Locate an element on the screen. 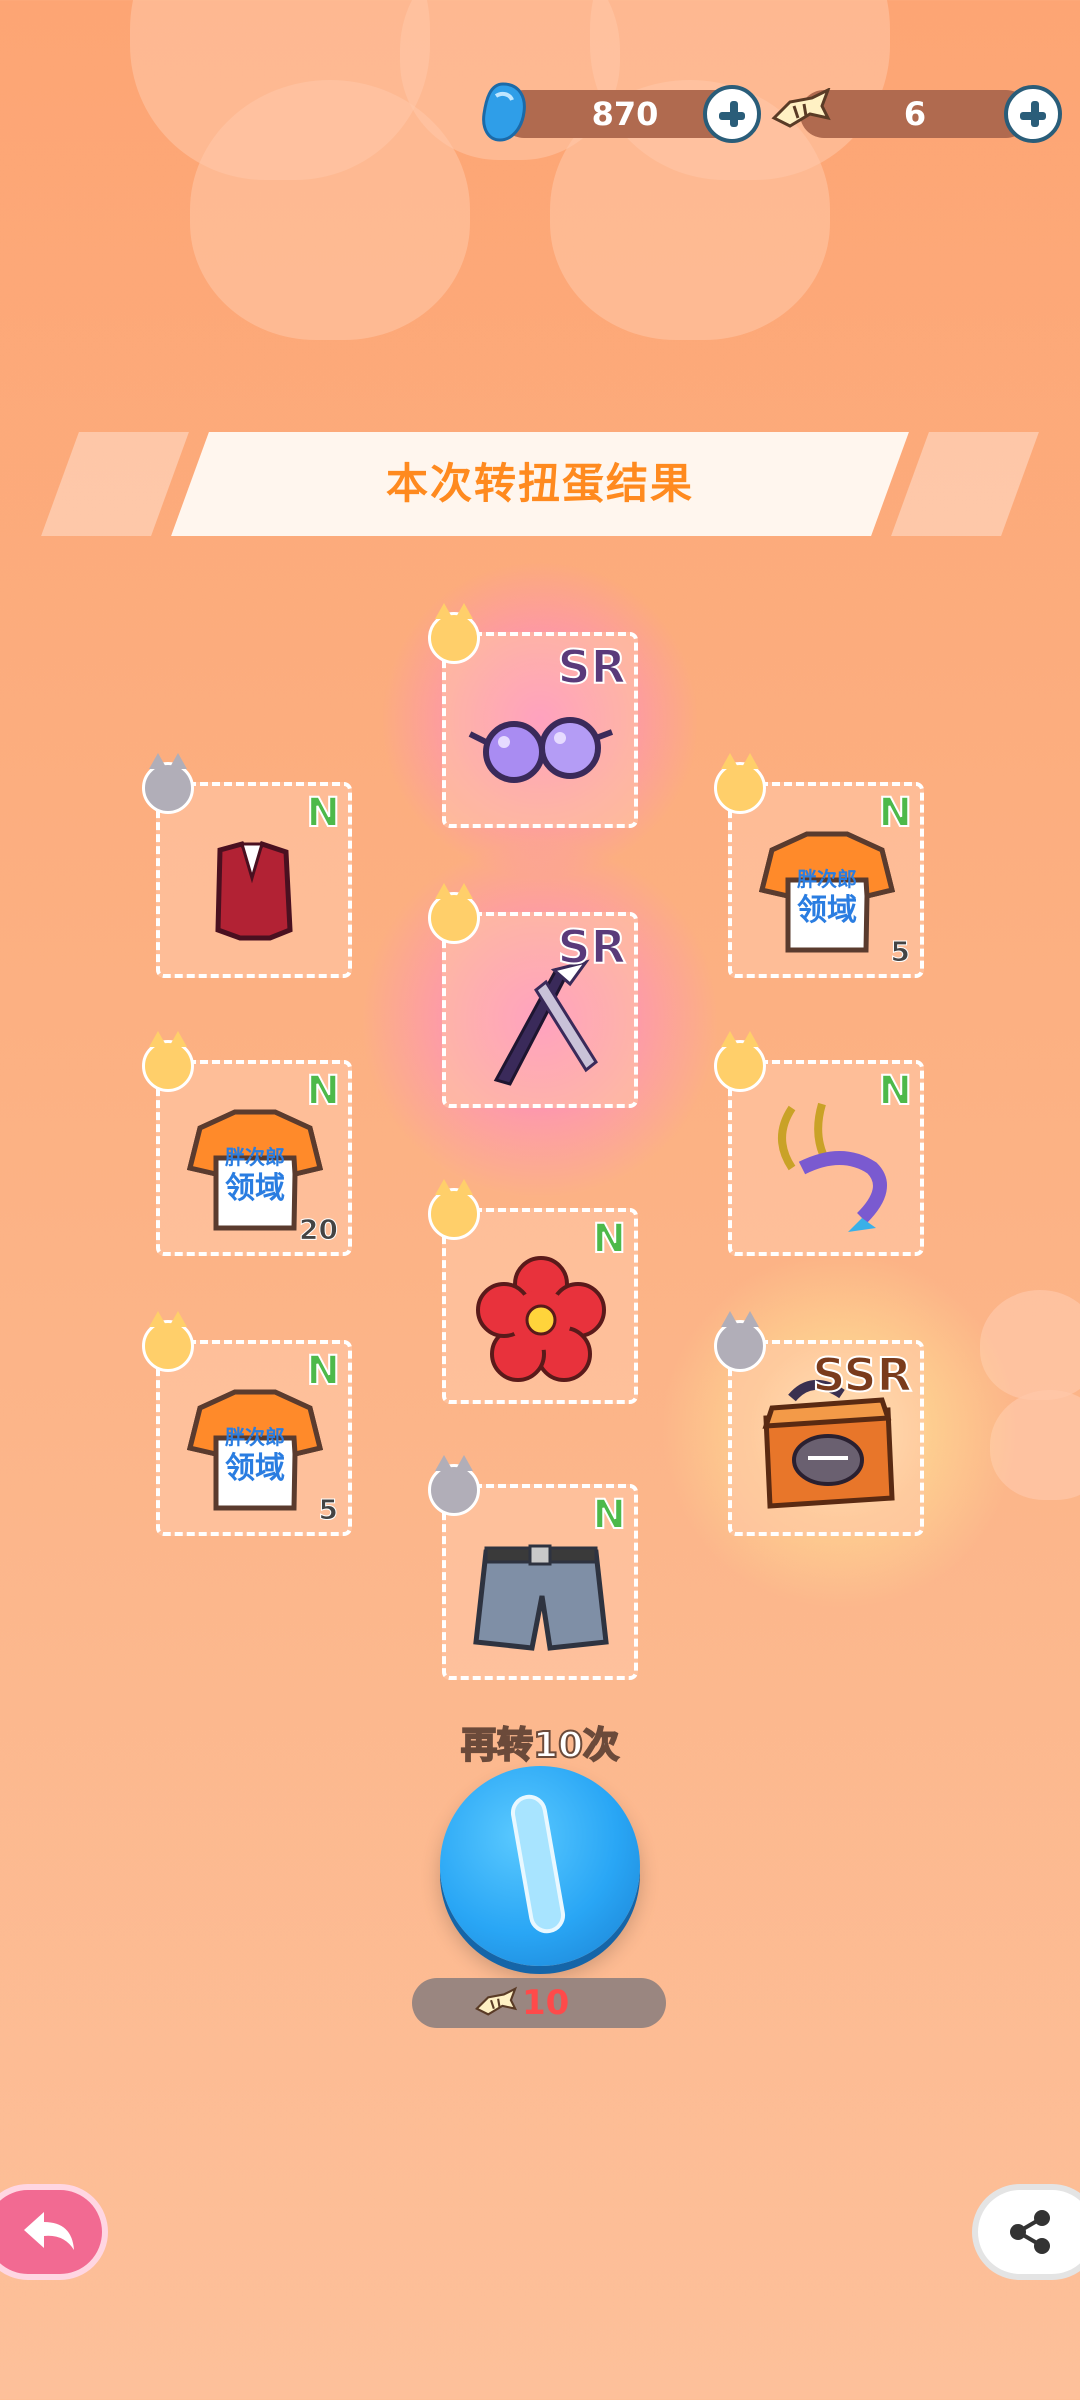 Image resolution: width=1080 pixels, height=2400 pixels. ticket-count: 6 is located at coordinates (915, 114).